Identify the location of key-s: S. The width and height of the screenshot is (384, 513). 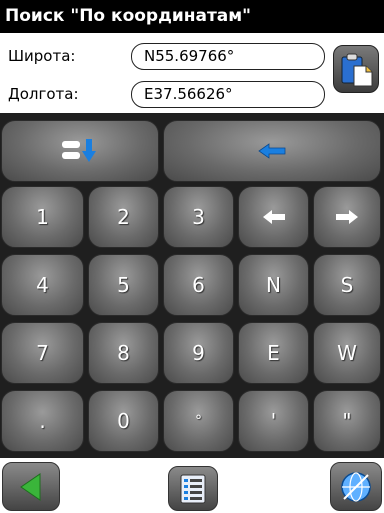
(347, 285).